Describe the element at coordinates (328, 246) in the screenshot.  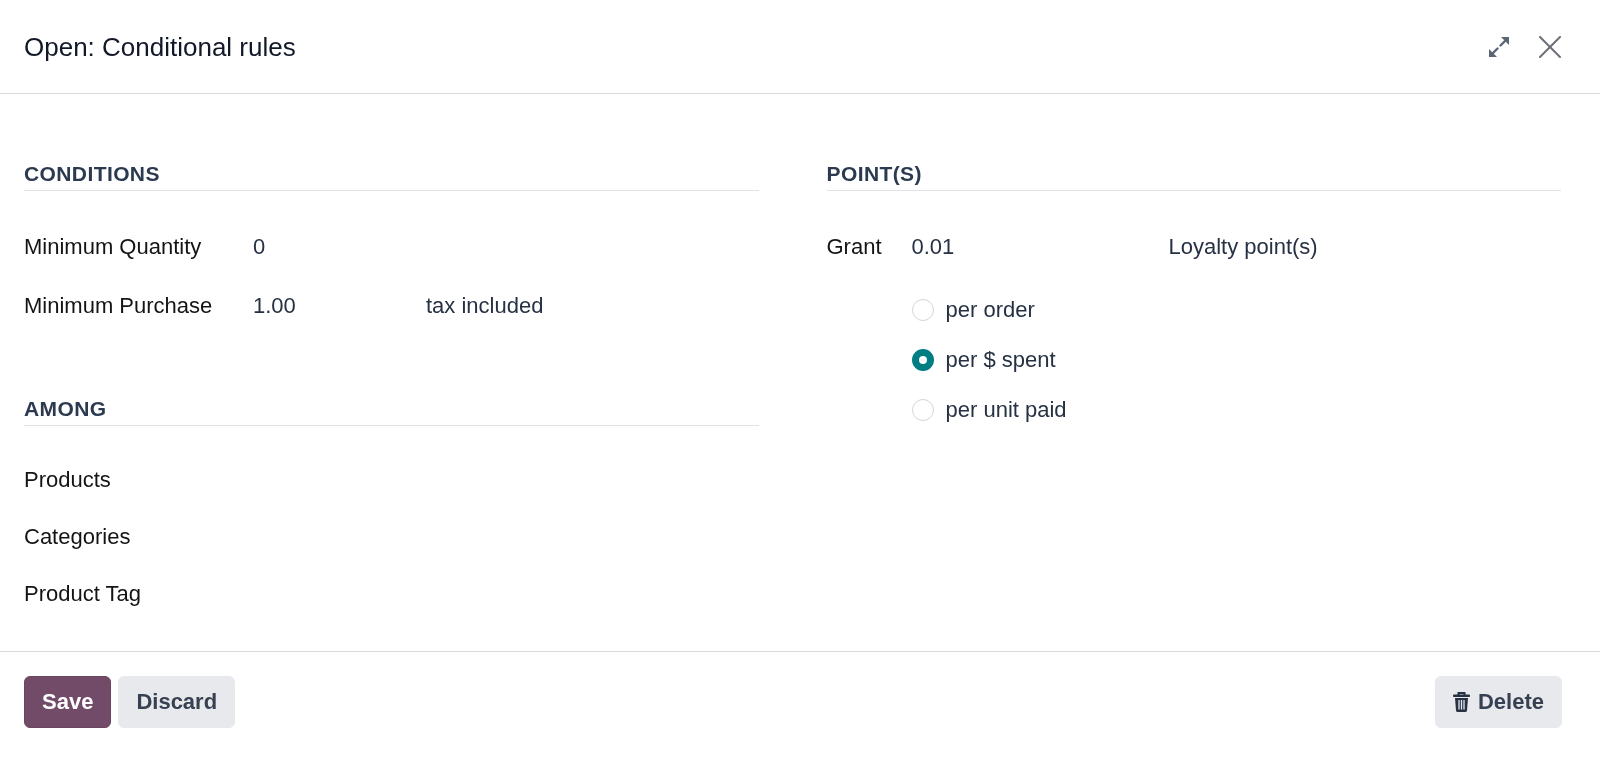
I see `input-field: 0` at that location.